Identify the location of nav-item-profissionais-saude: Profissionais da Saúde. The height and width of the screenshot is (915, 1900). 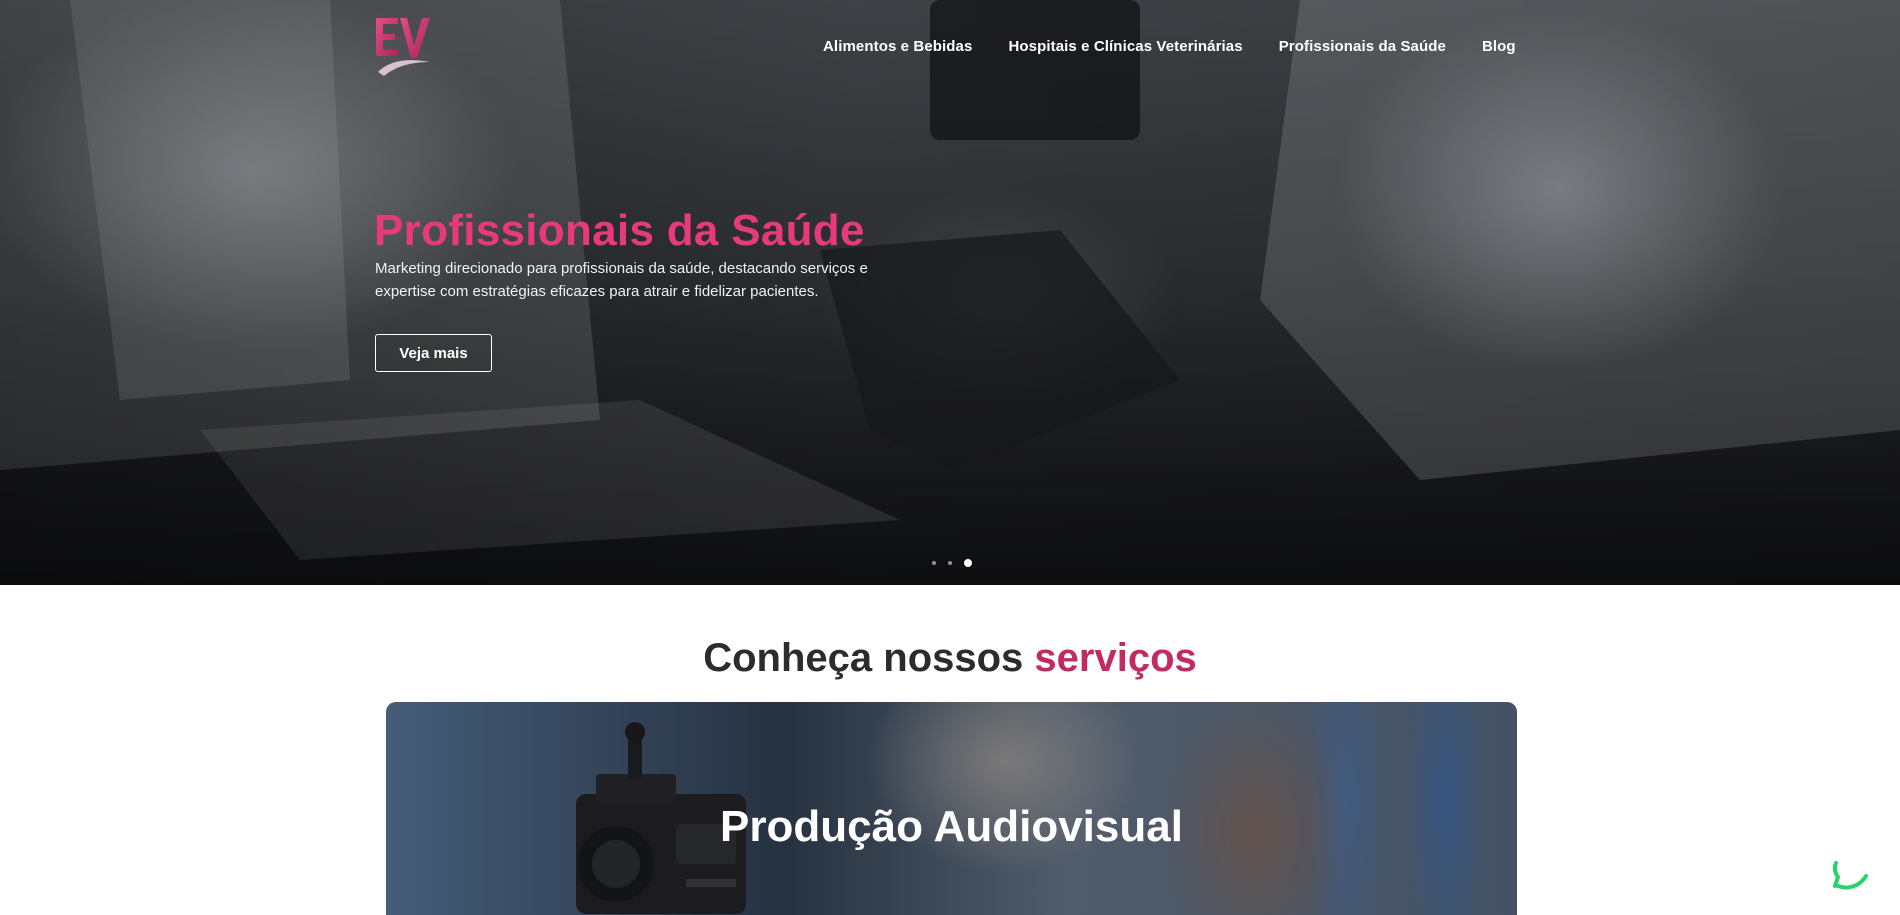
(1362, 46).